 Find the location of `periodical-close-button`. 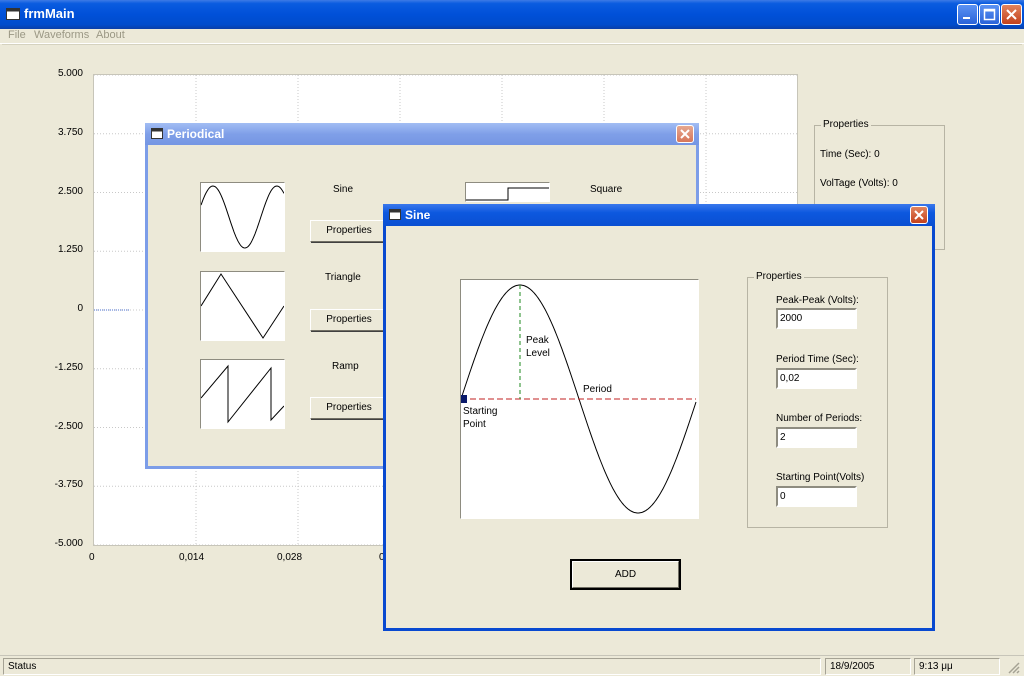

periodical-close-button is located at coordinates (685, 134).